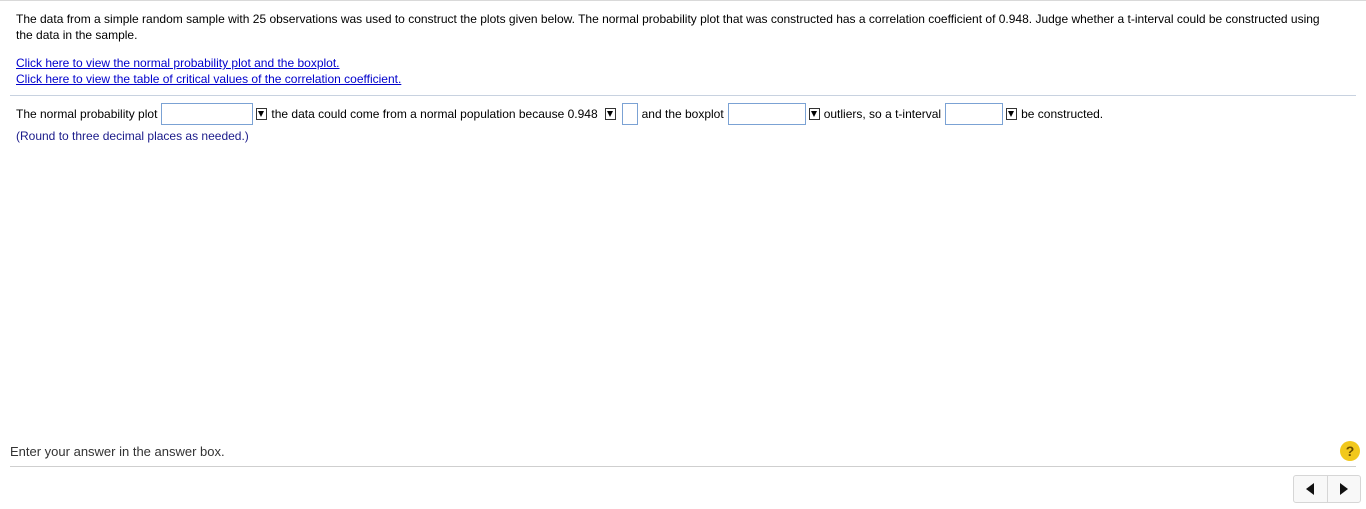 The width and height of the screenshot is (1366, 509). Describe the element at coordinates (682, 114) in the screenshot. I see `answer-text-3: and the boxplot` at that location.